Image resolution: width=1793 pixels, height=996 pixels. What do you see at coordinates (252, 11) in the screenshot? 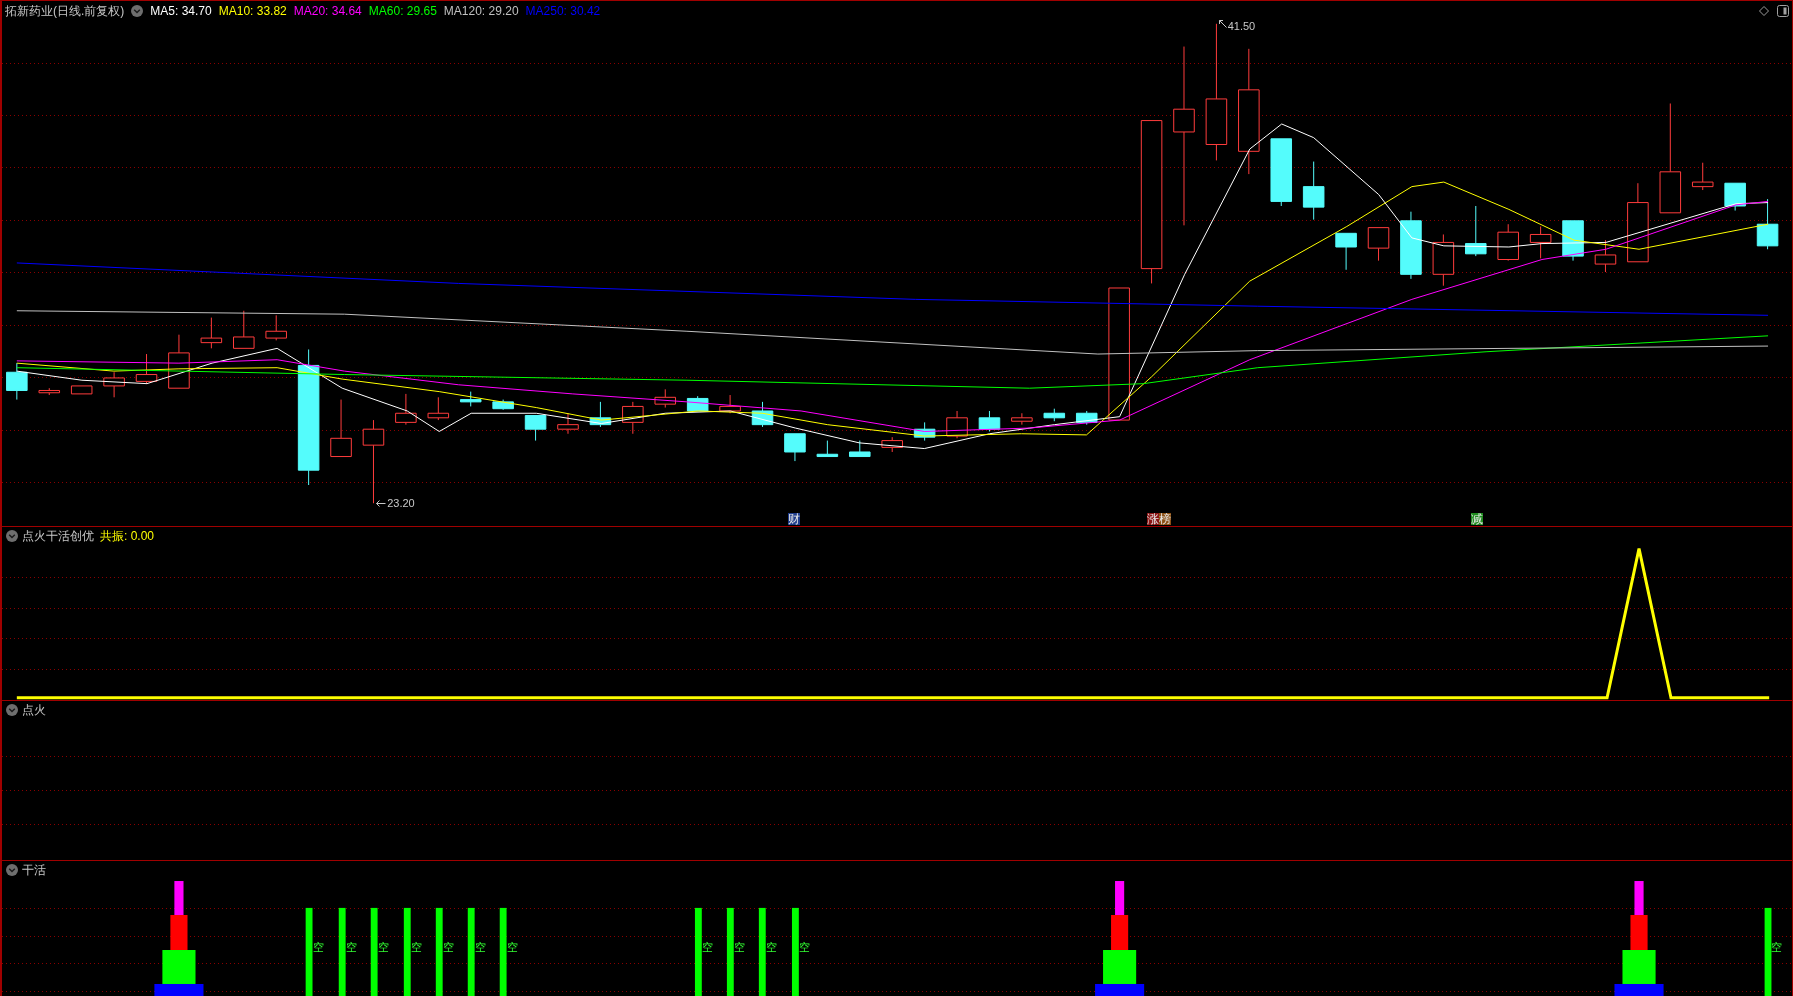
I see `indicator-value: MA10: 33.82` at bounding box center [252, 11].